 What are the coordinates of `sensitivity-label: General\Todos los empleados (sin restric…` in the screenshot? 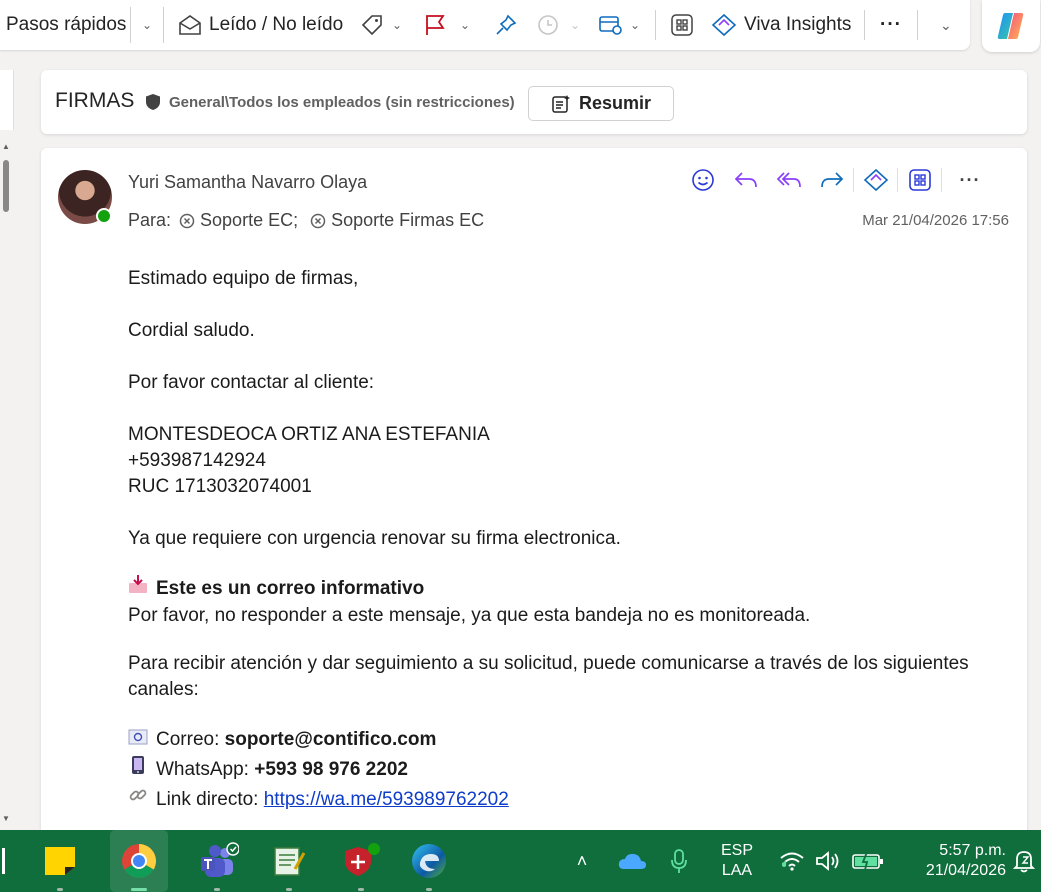 It's located at (342, 102).